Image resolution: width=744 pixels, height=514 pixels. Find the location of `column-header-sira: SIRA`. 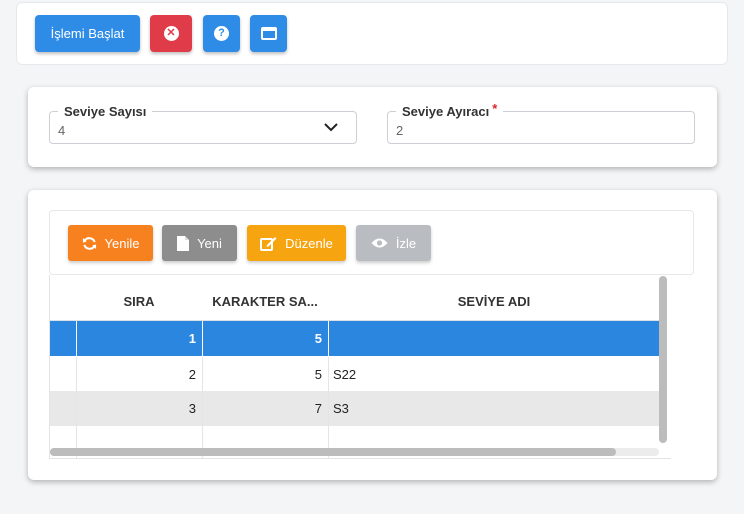

column-header-sira: SIRA is located at coordinates (139, 301).